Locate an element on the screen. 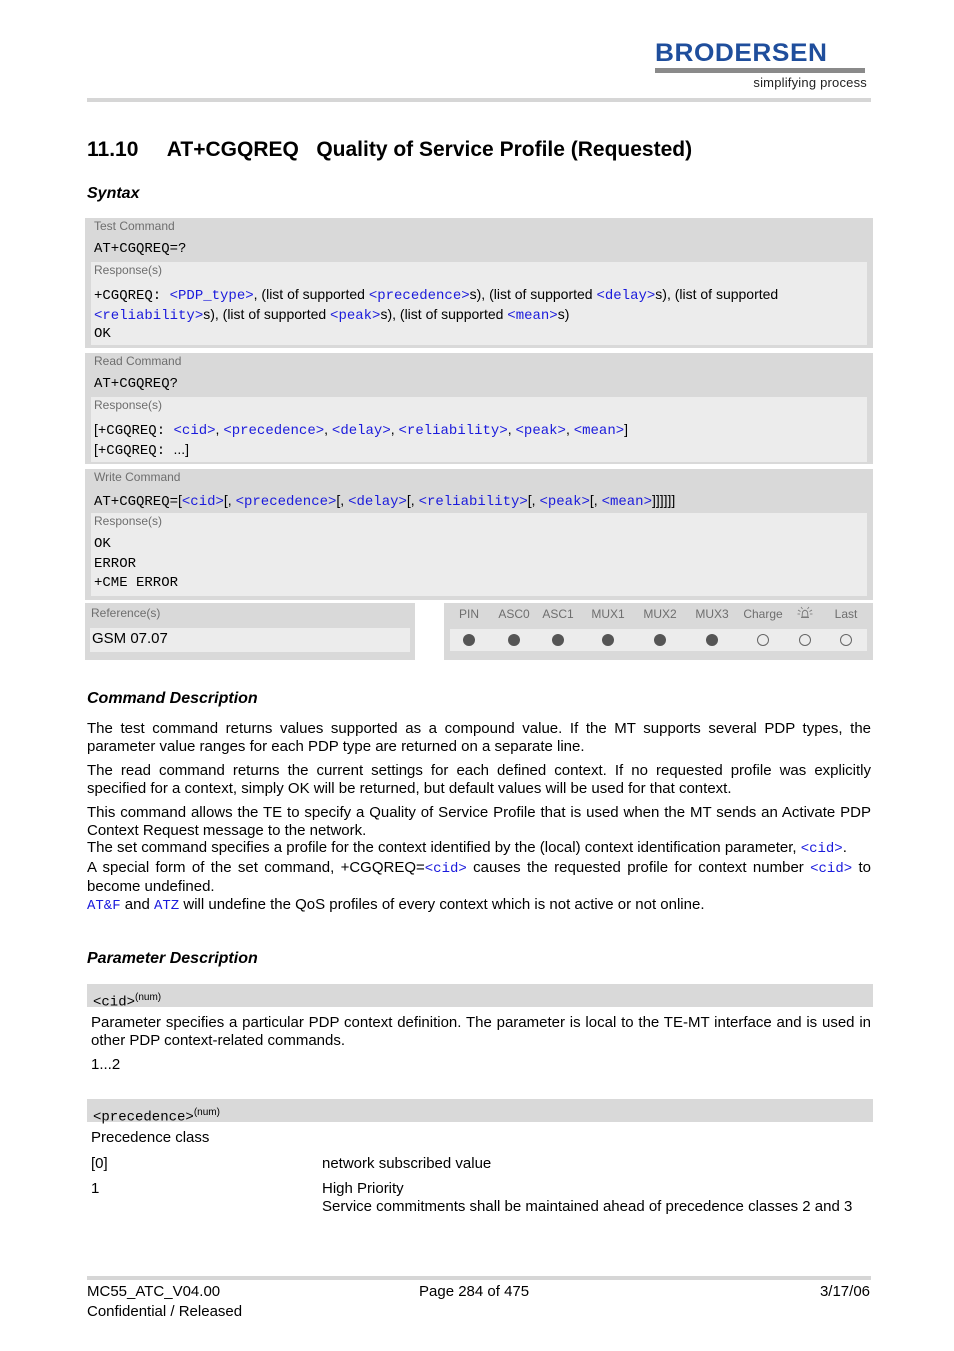  param-name: <precedence> is located at coordinates (143, 1117).